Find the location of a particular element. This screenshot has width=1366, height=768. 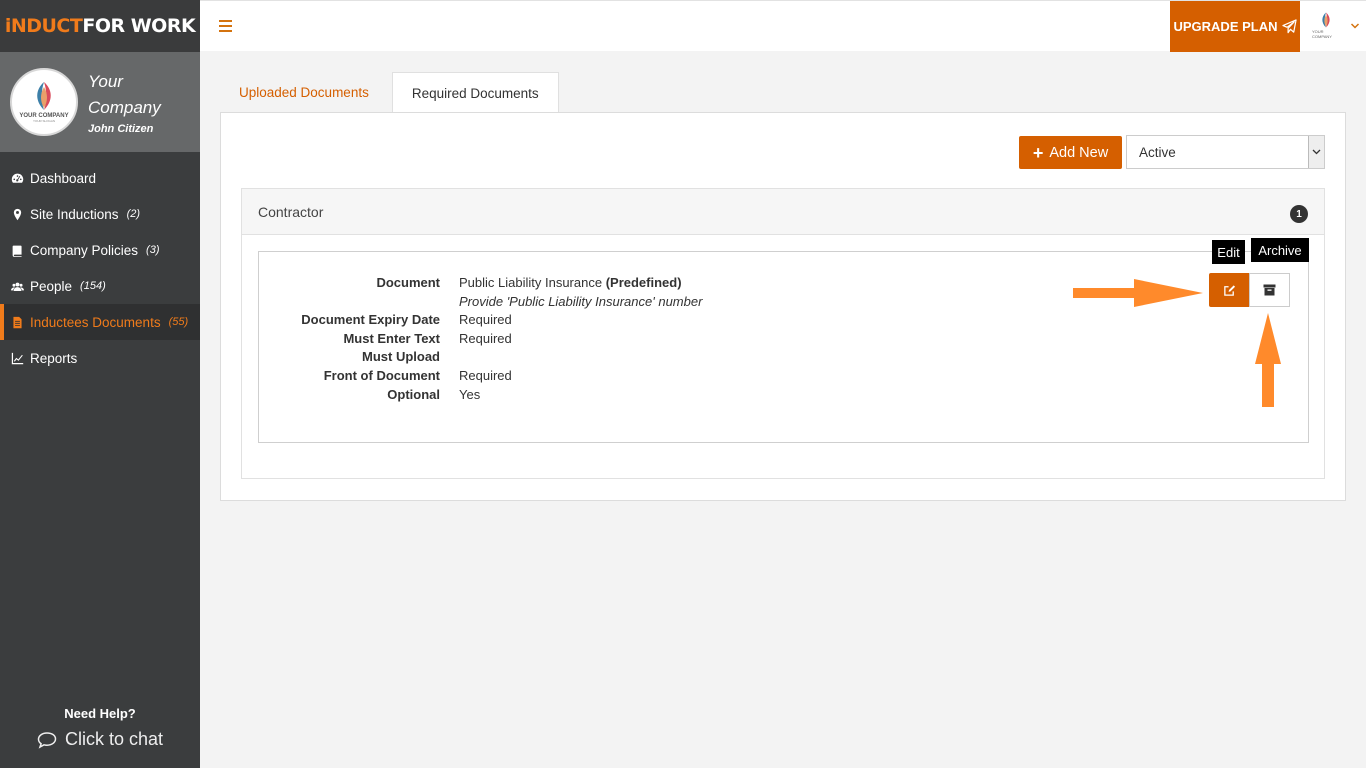

detail-label: Optional is located at coordinates (413, 394).